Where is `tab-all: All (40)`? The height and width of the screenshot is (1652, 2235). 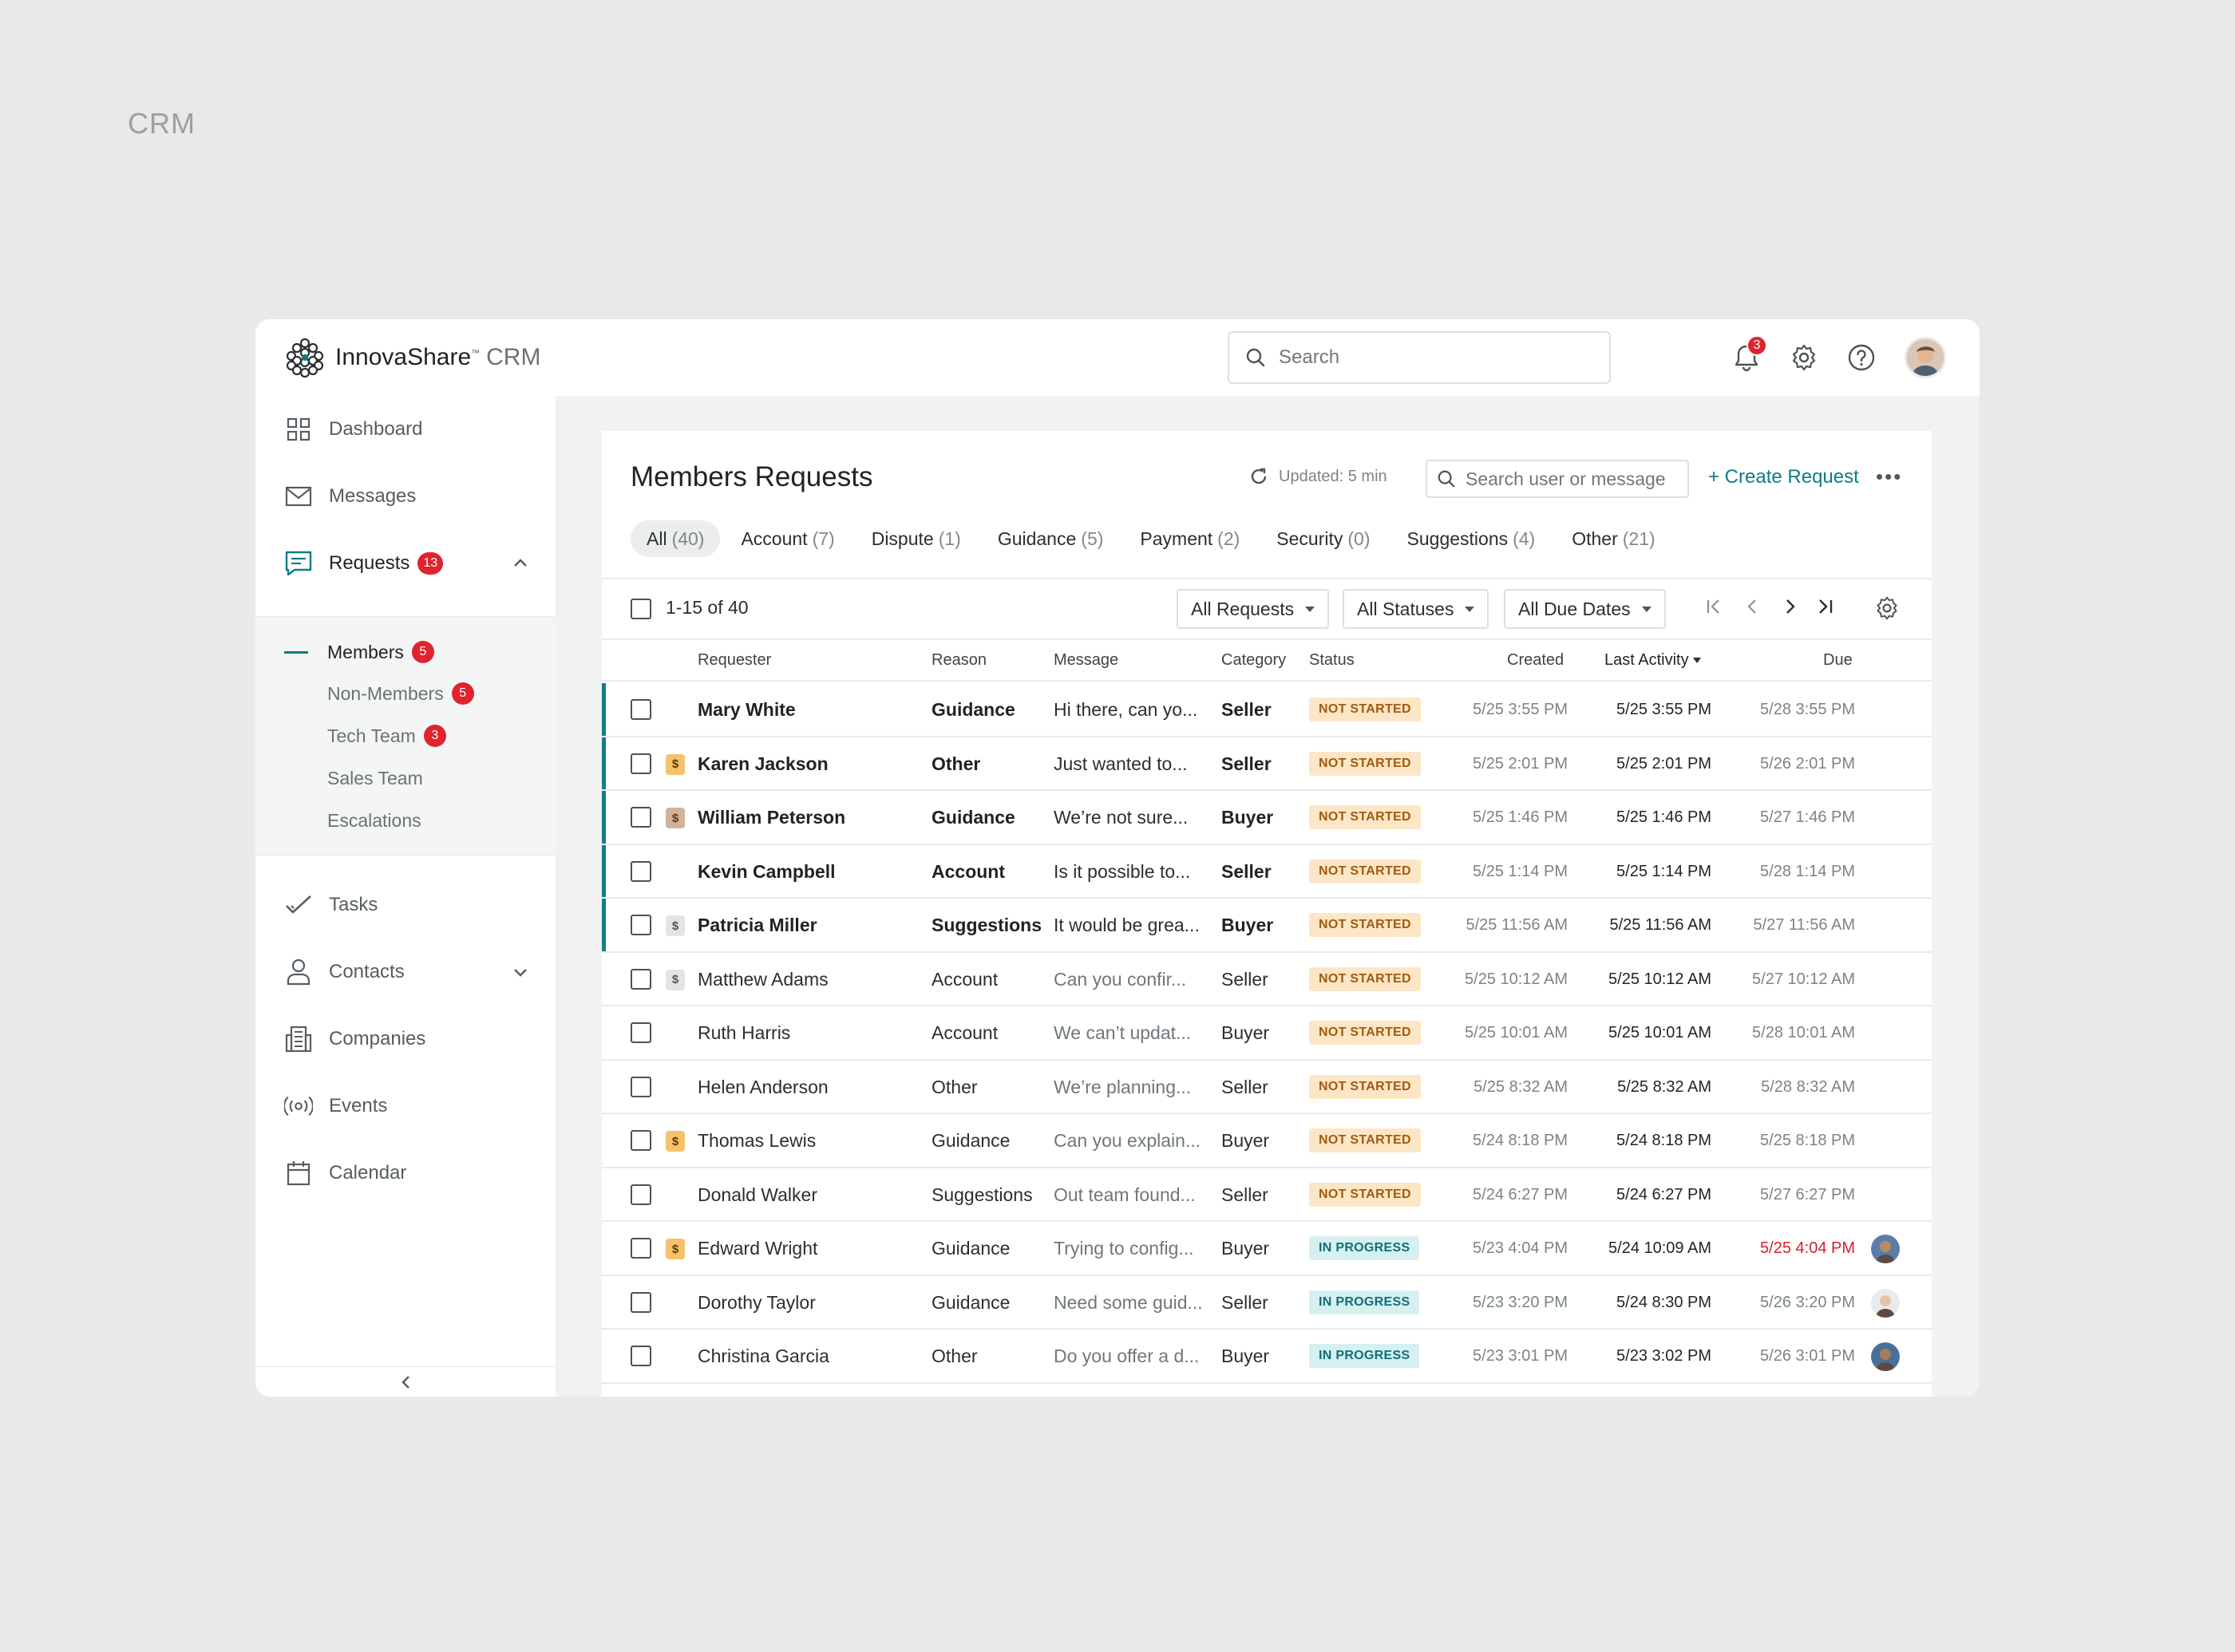 tab-all: All (40) is located at coordinates (676, 538).